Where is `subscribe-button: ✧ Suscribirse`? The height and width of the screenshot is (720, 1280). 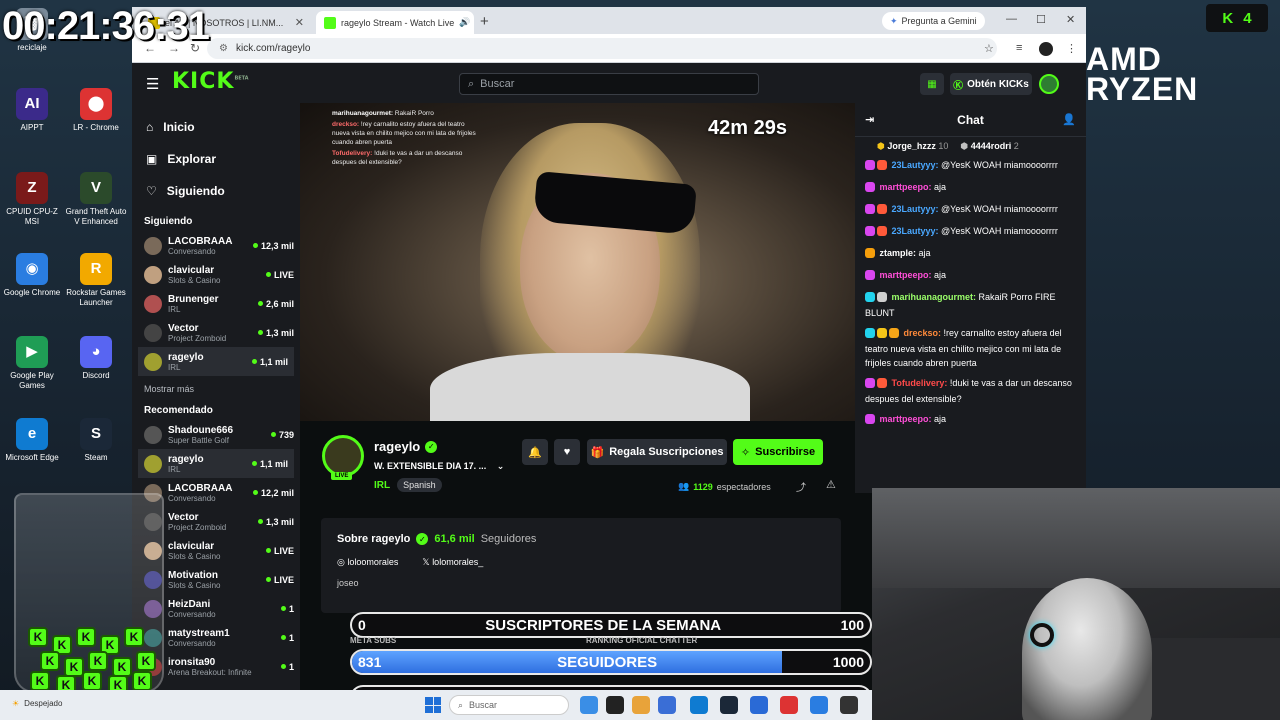 subscribe-button: ✧ Suscribirse is located at coordinates (778, 452).